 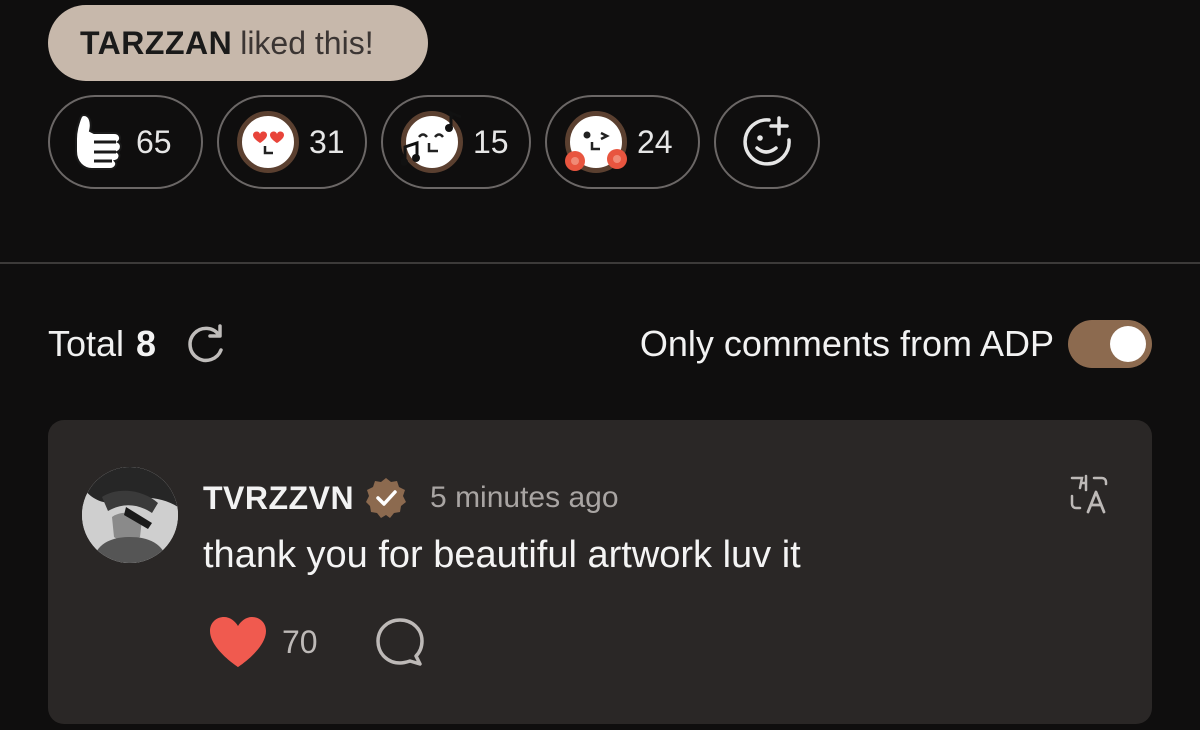 I want to click on liked-banner: TARZZAN liked this!, so click(x=238, y=43).